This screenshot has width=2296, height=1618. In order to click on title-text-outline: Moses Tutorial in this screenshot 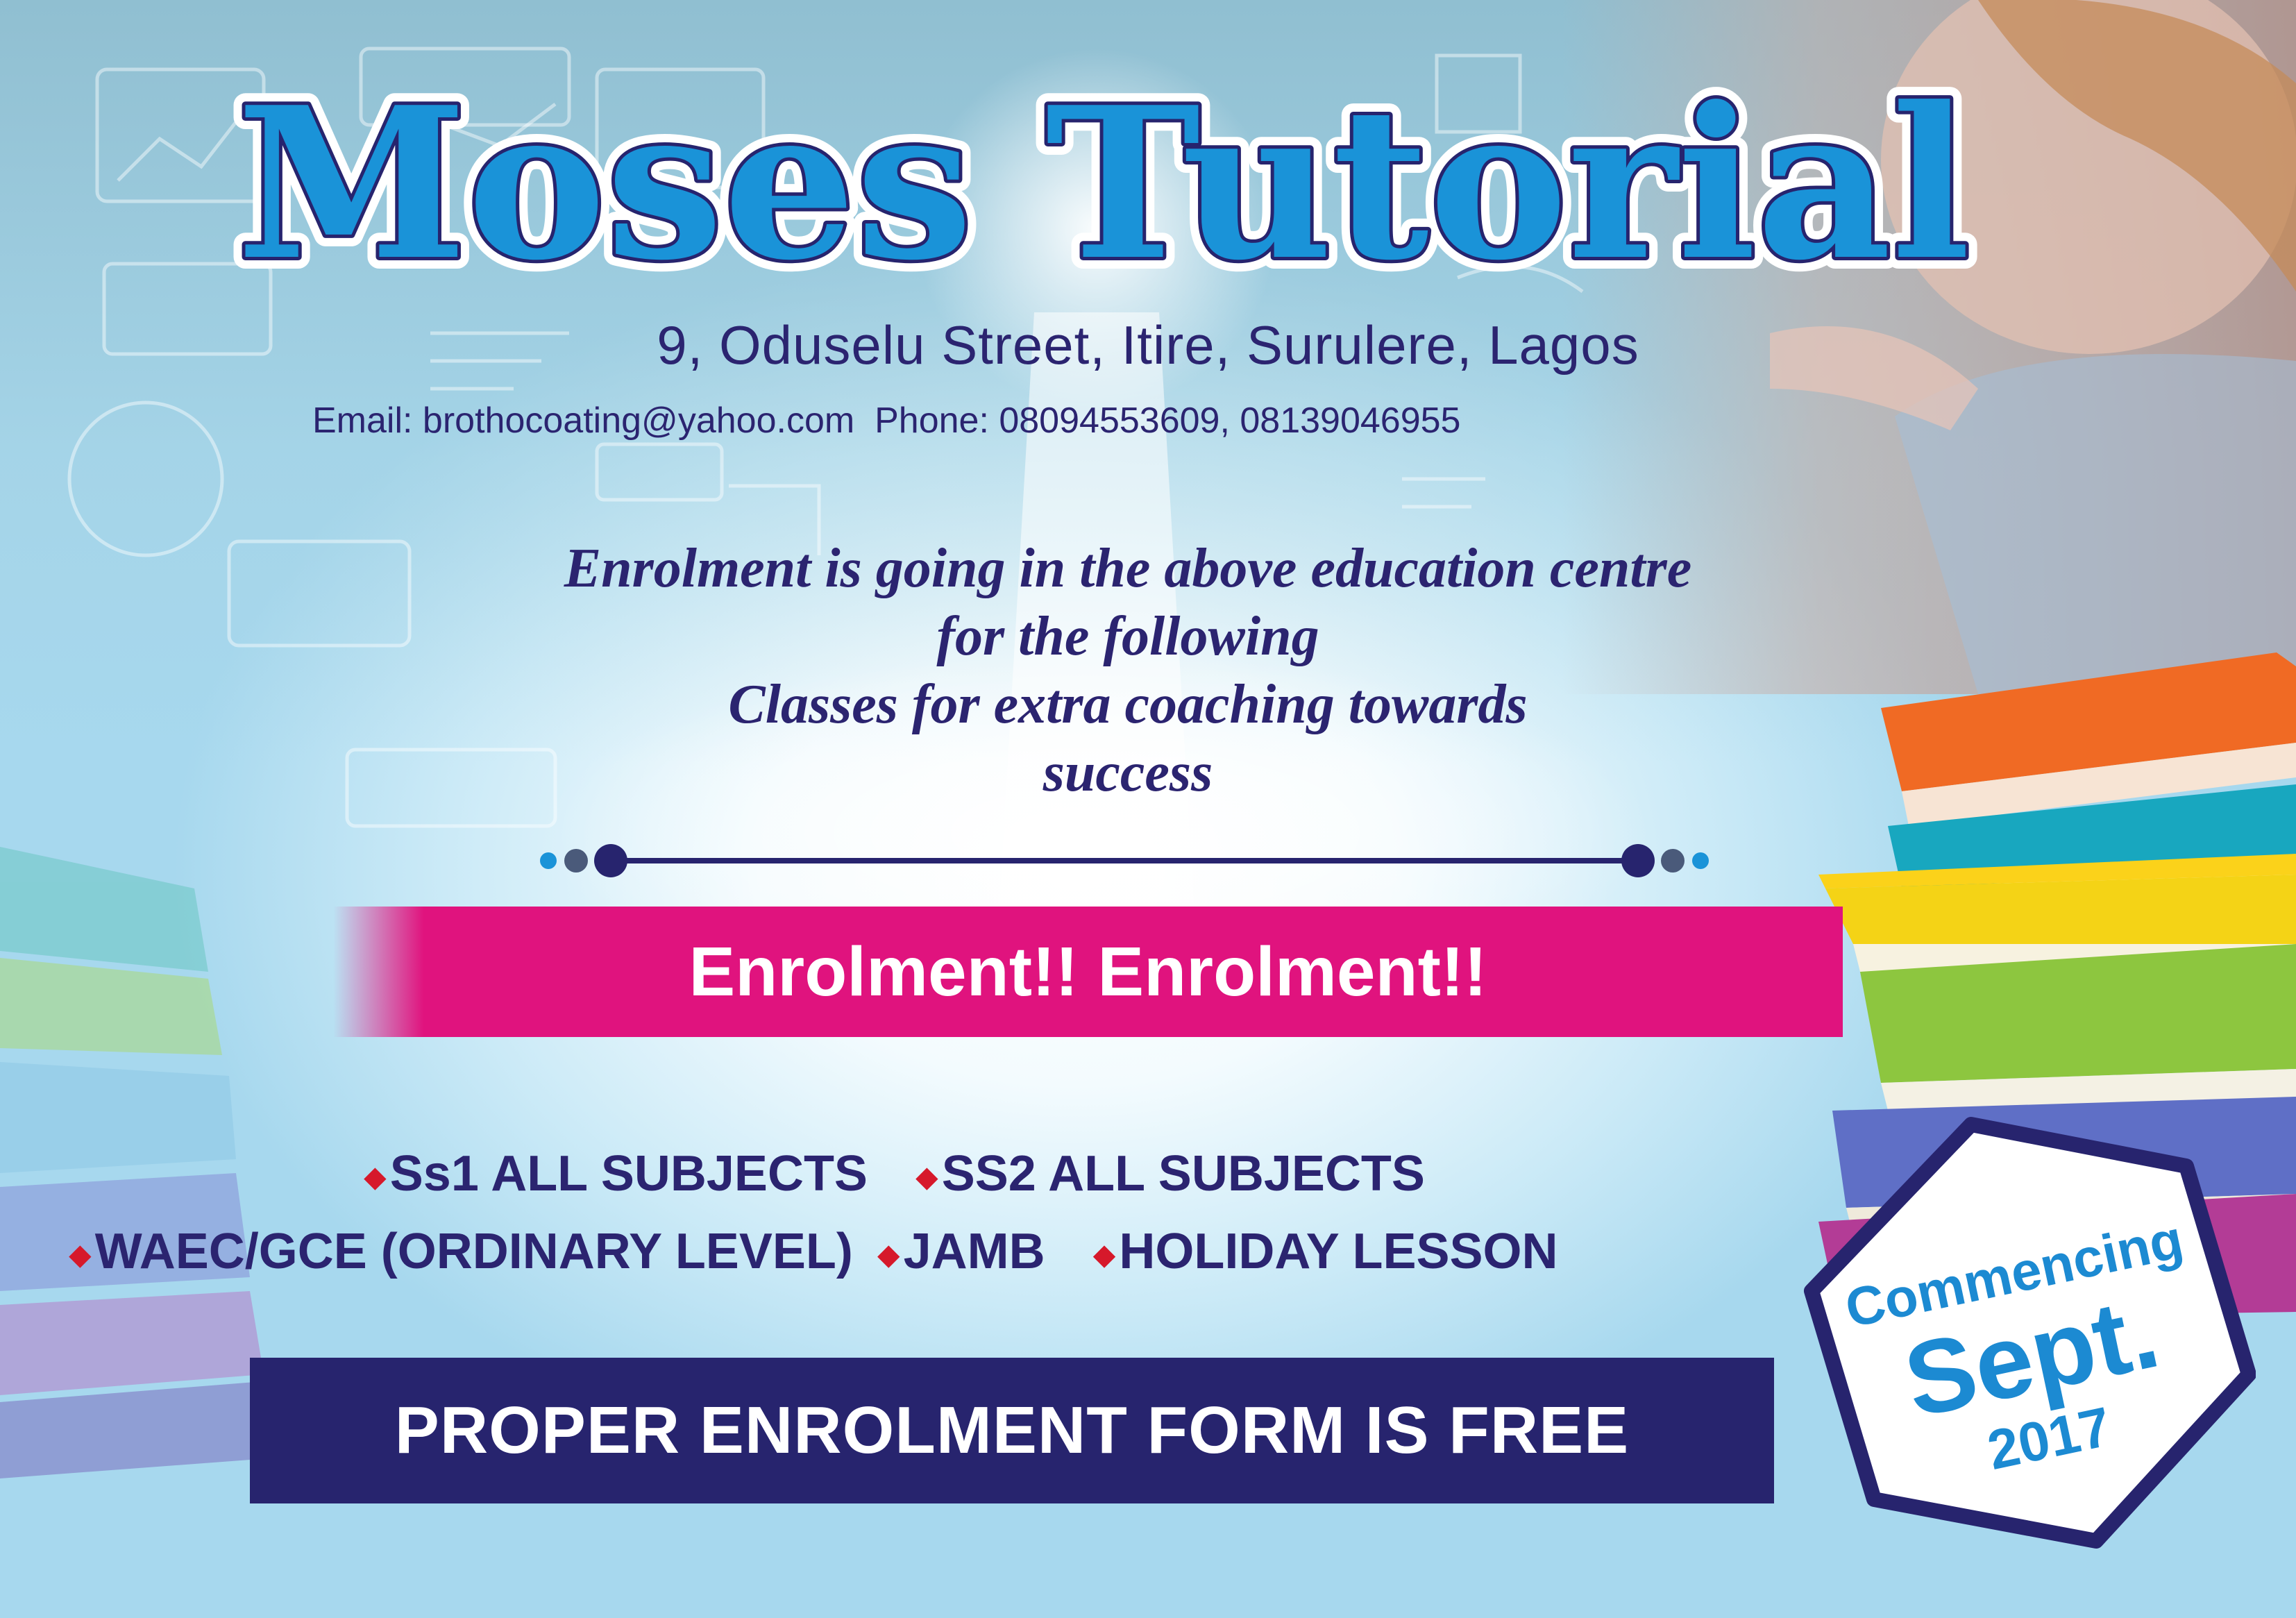, I will do `click(1103, 180)`.